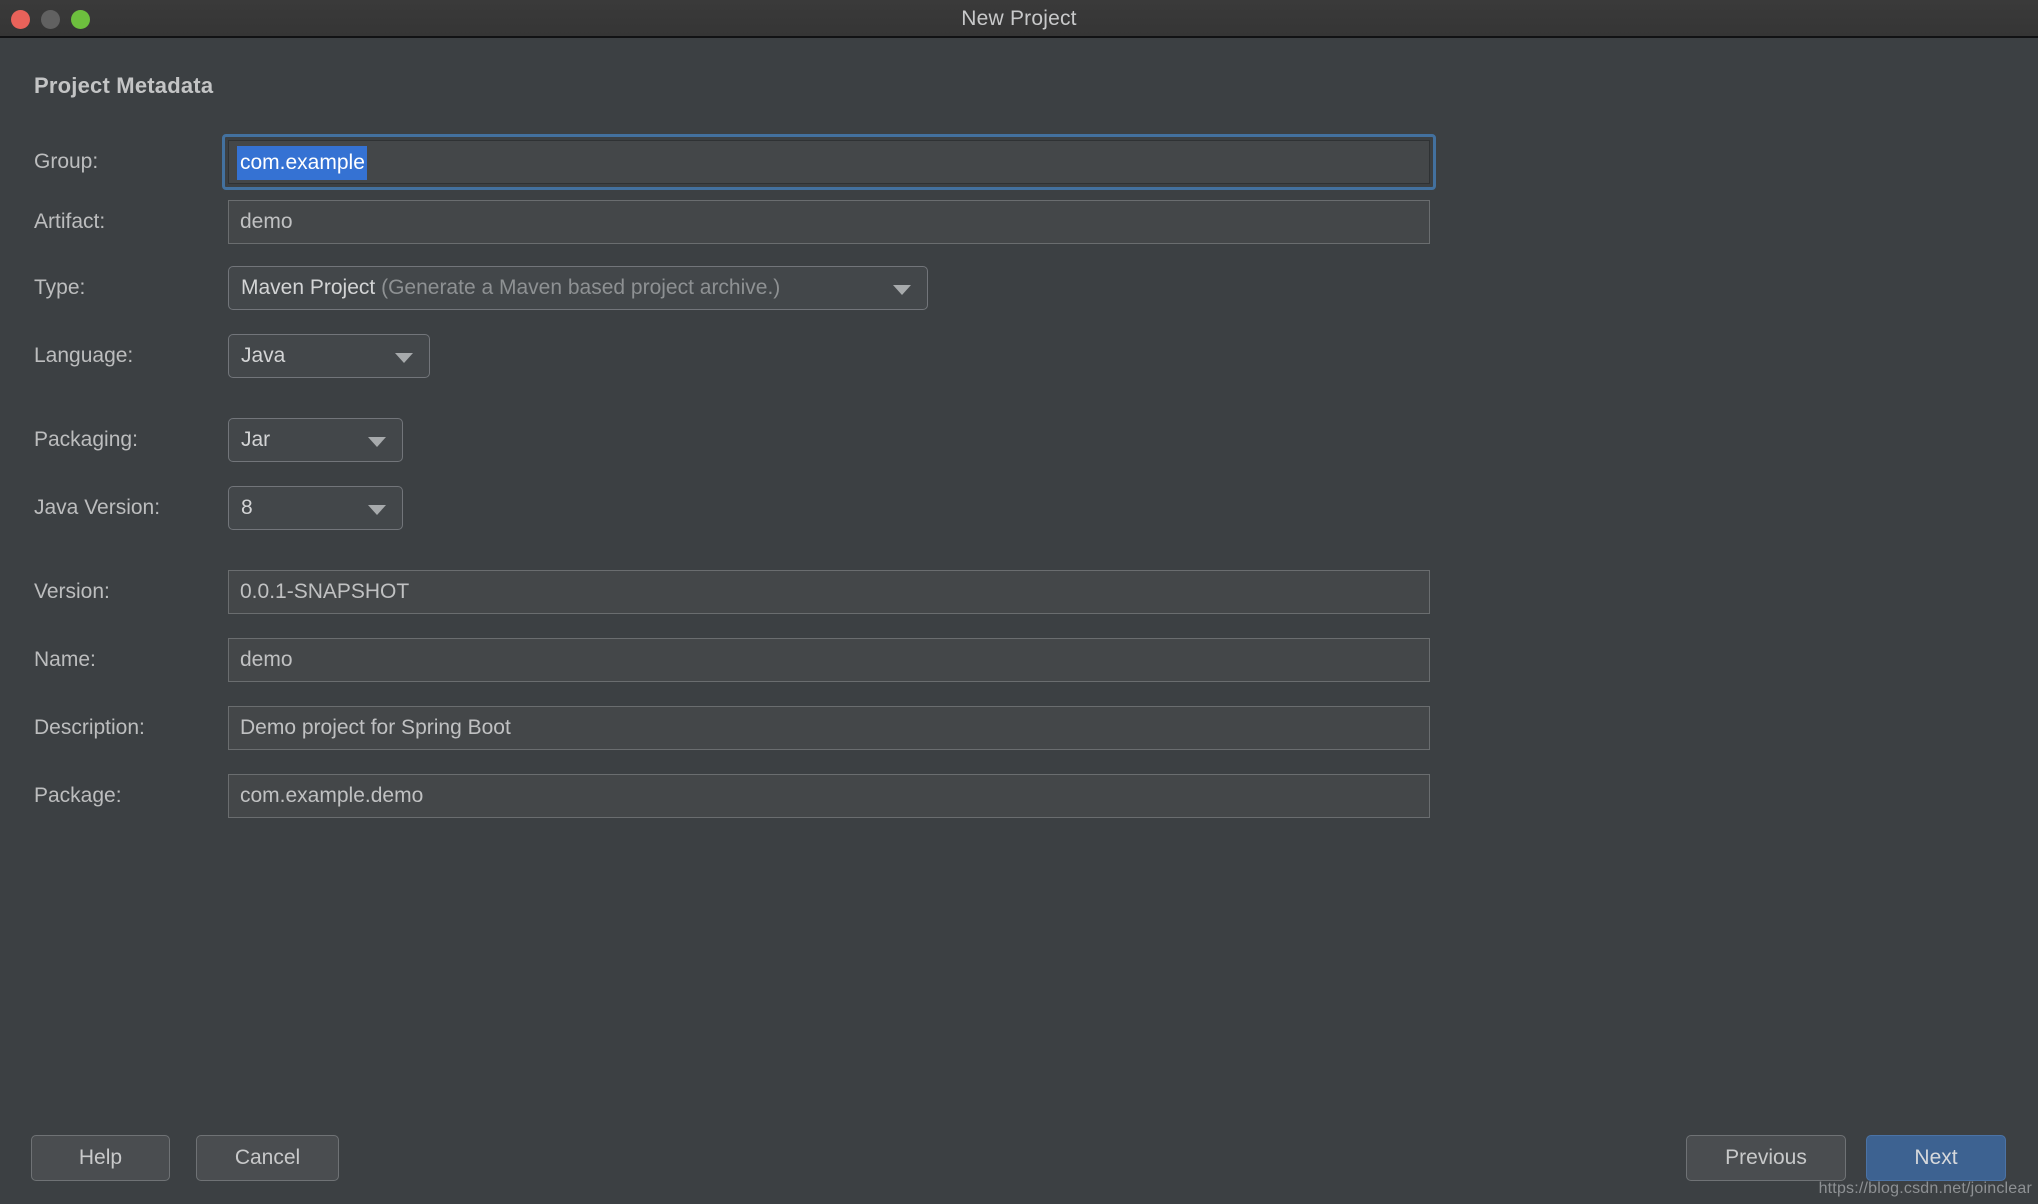  What do you see at coordinates (60, 287) in the screenshot?
I see `type-label: Type:` at bounding box center [60, 287].